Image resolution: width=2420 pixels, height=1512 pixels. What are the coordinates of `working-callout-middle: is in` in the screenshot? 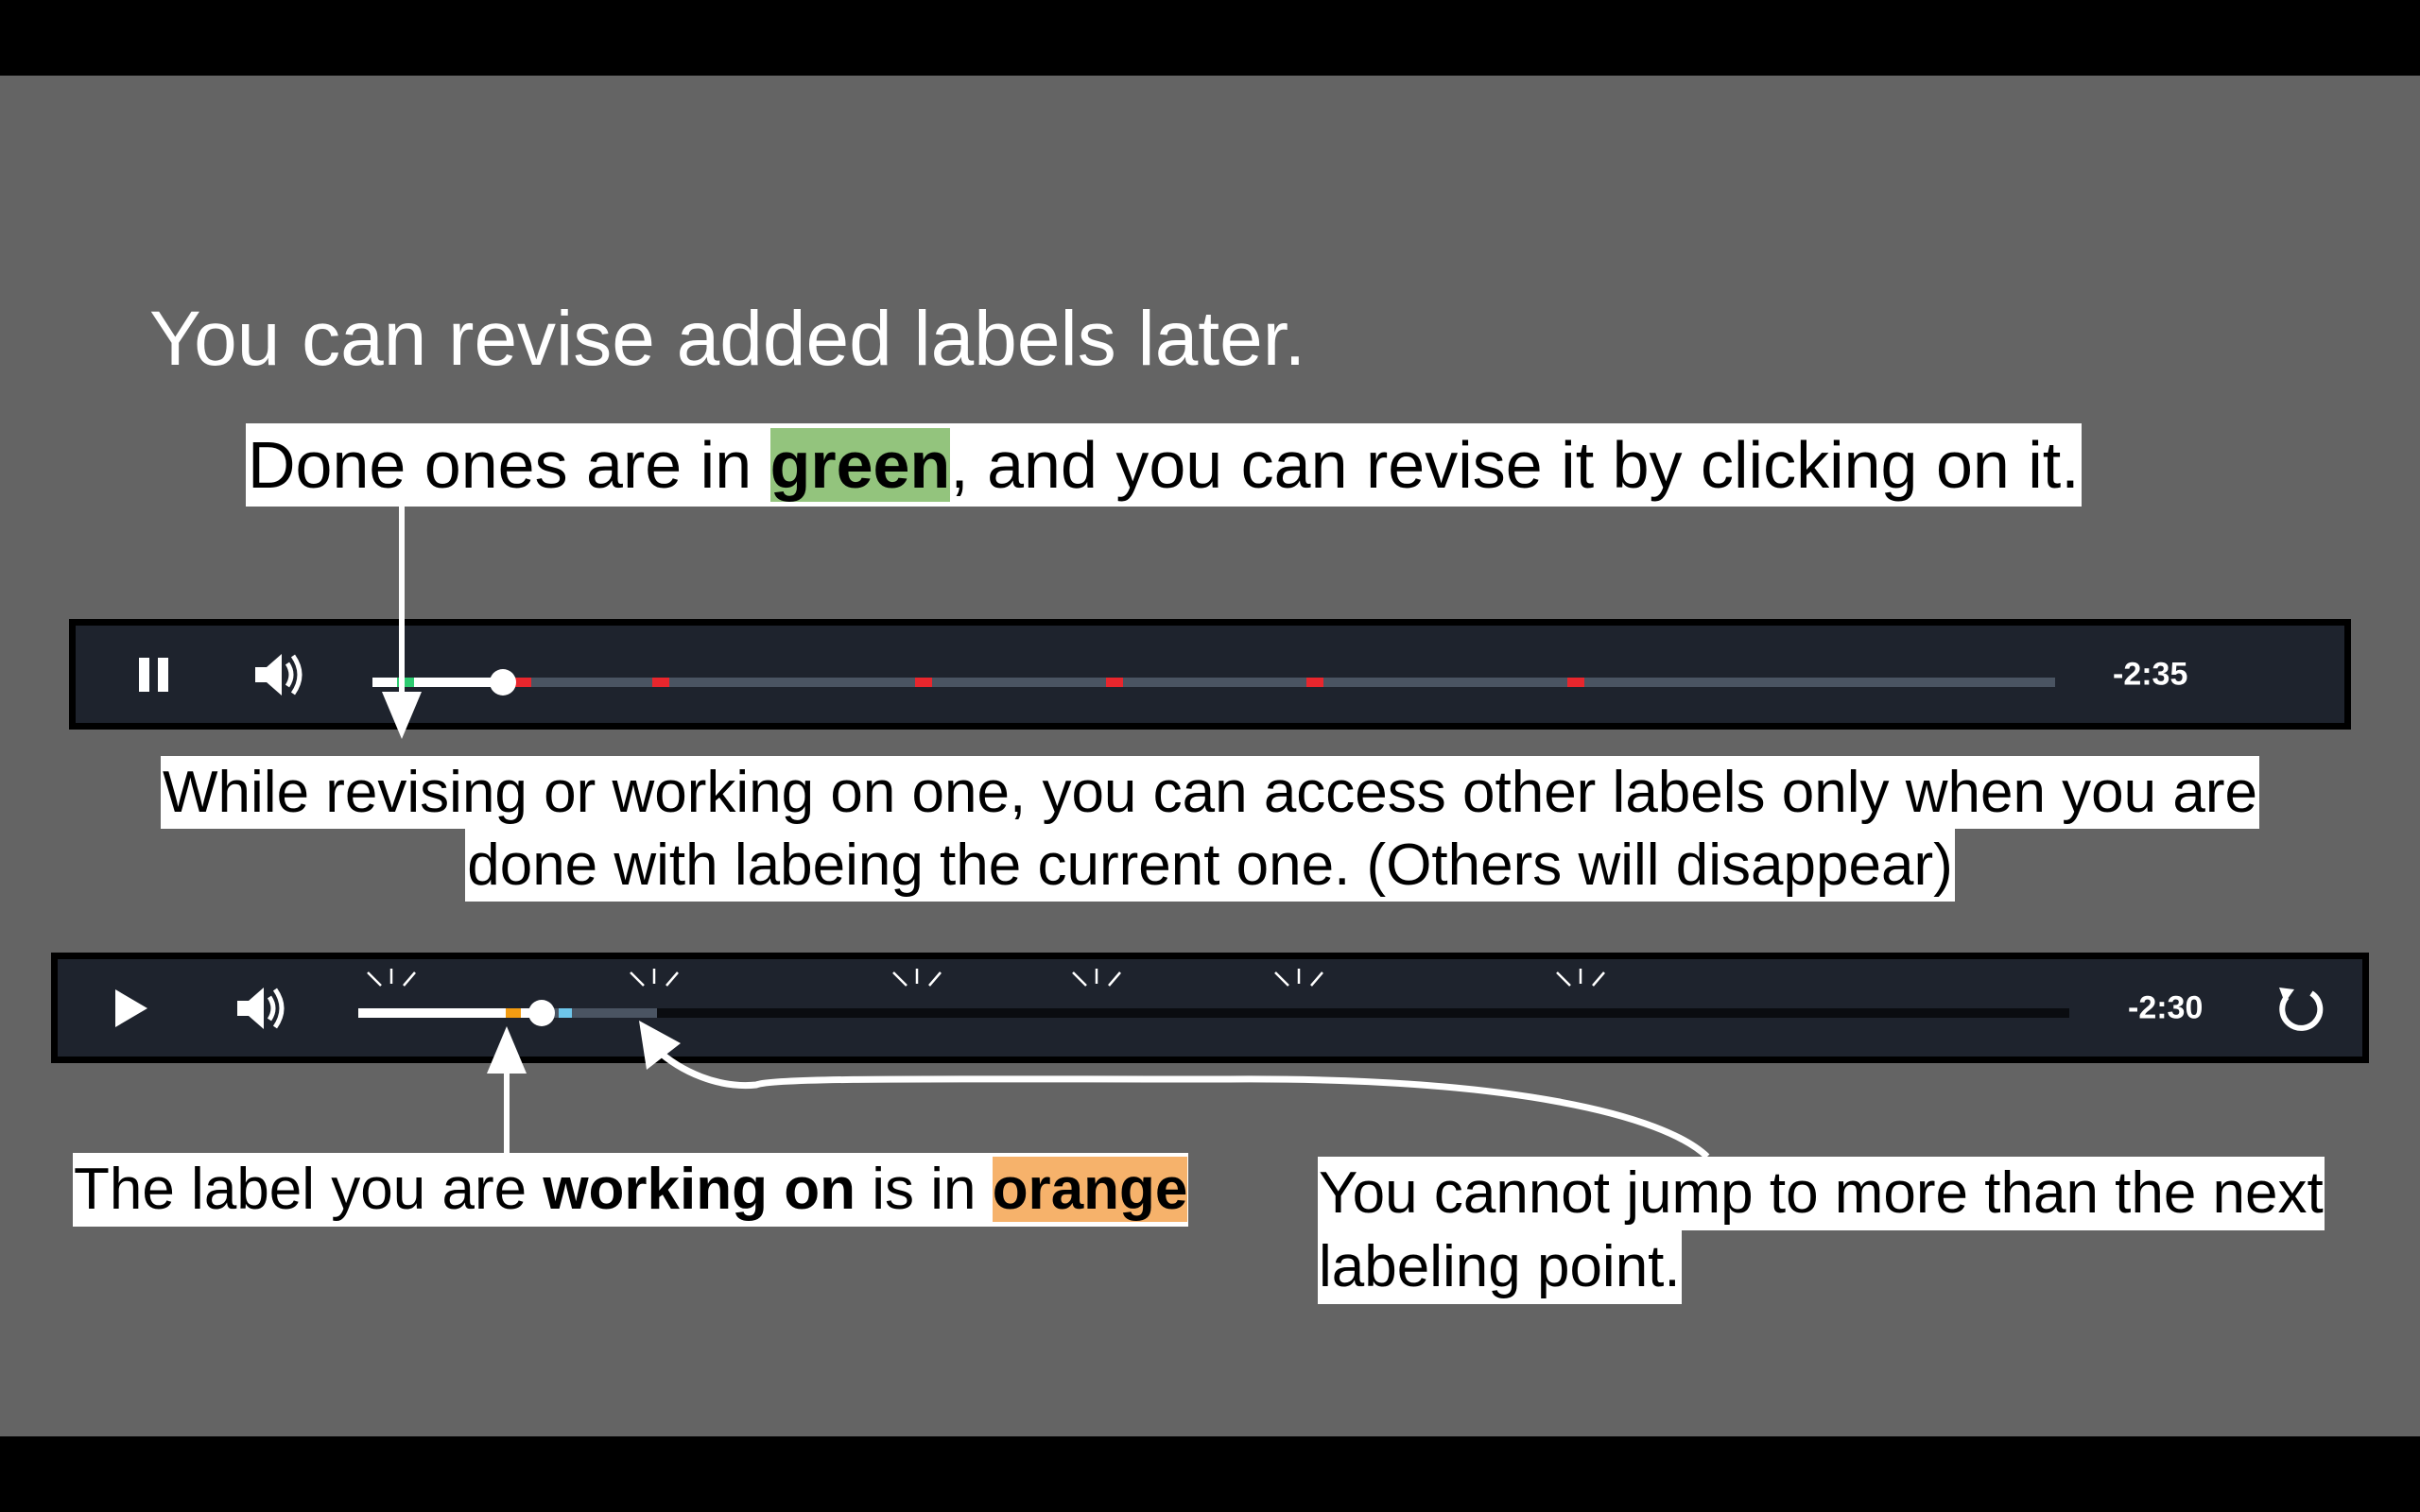 It's located at (924, 1189).